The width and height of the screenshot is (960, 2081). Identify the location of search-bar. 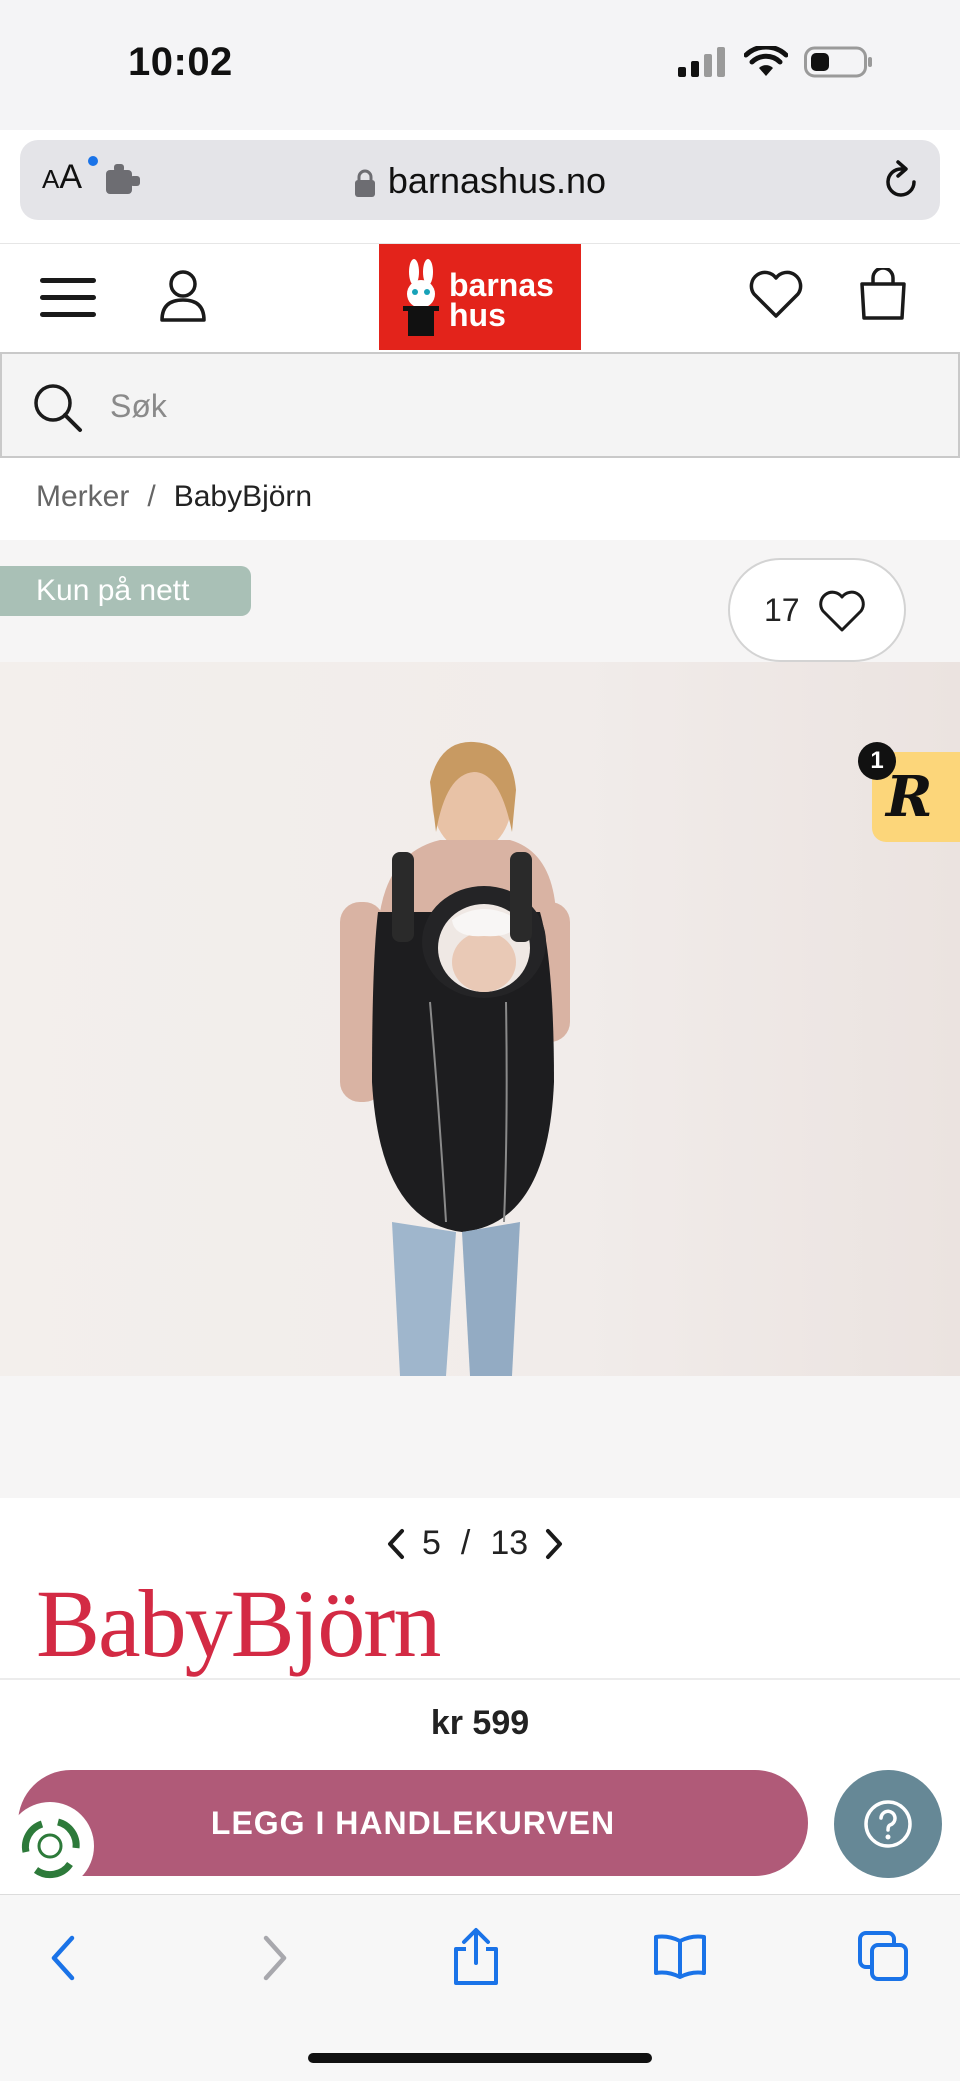
(480, 405).